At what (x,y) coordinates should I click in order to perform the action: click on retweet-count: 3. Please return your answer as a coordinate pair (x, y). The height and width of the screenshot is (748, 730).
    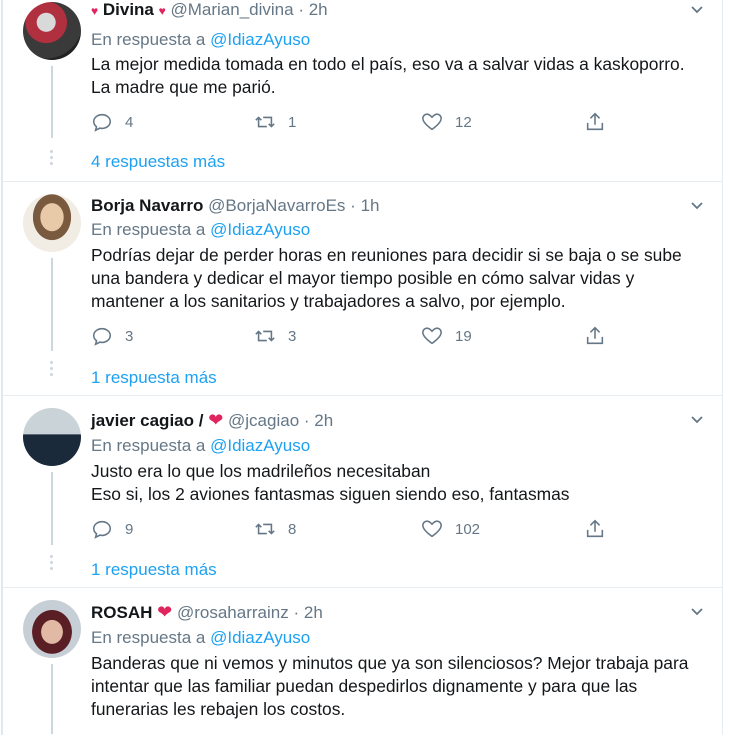
    Looking at the image, I should click on (292, 336).